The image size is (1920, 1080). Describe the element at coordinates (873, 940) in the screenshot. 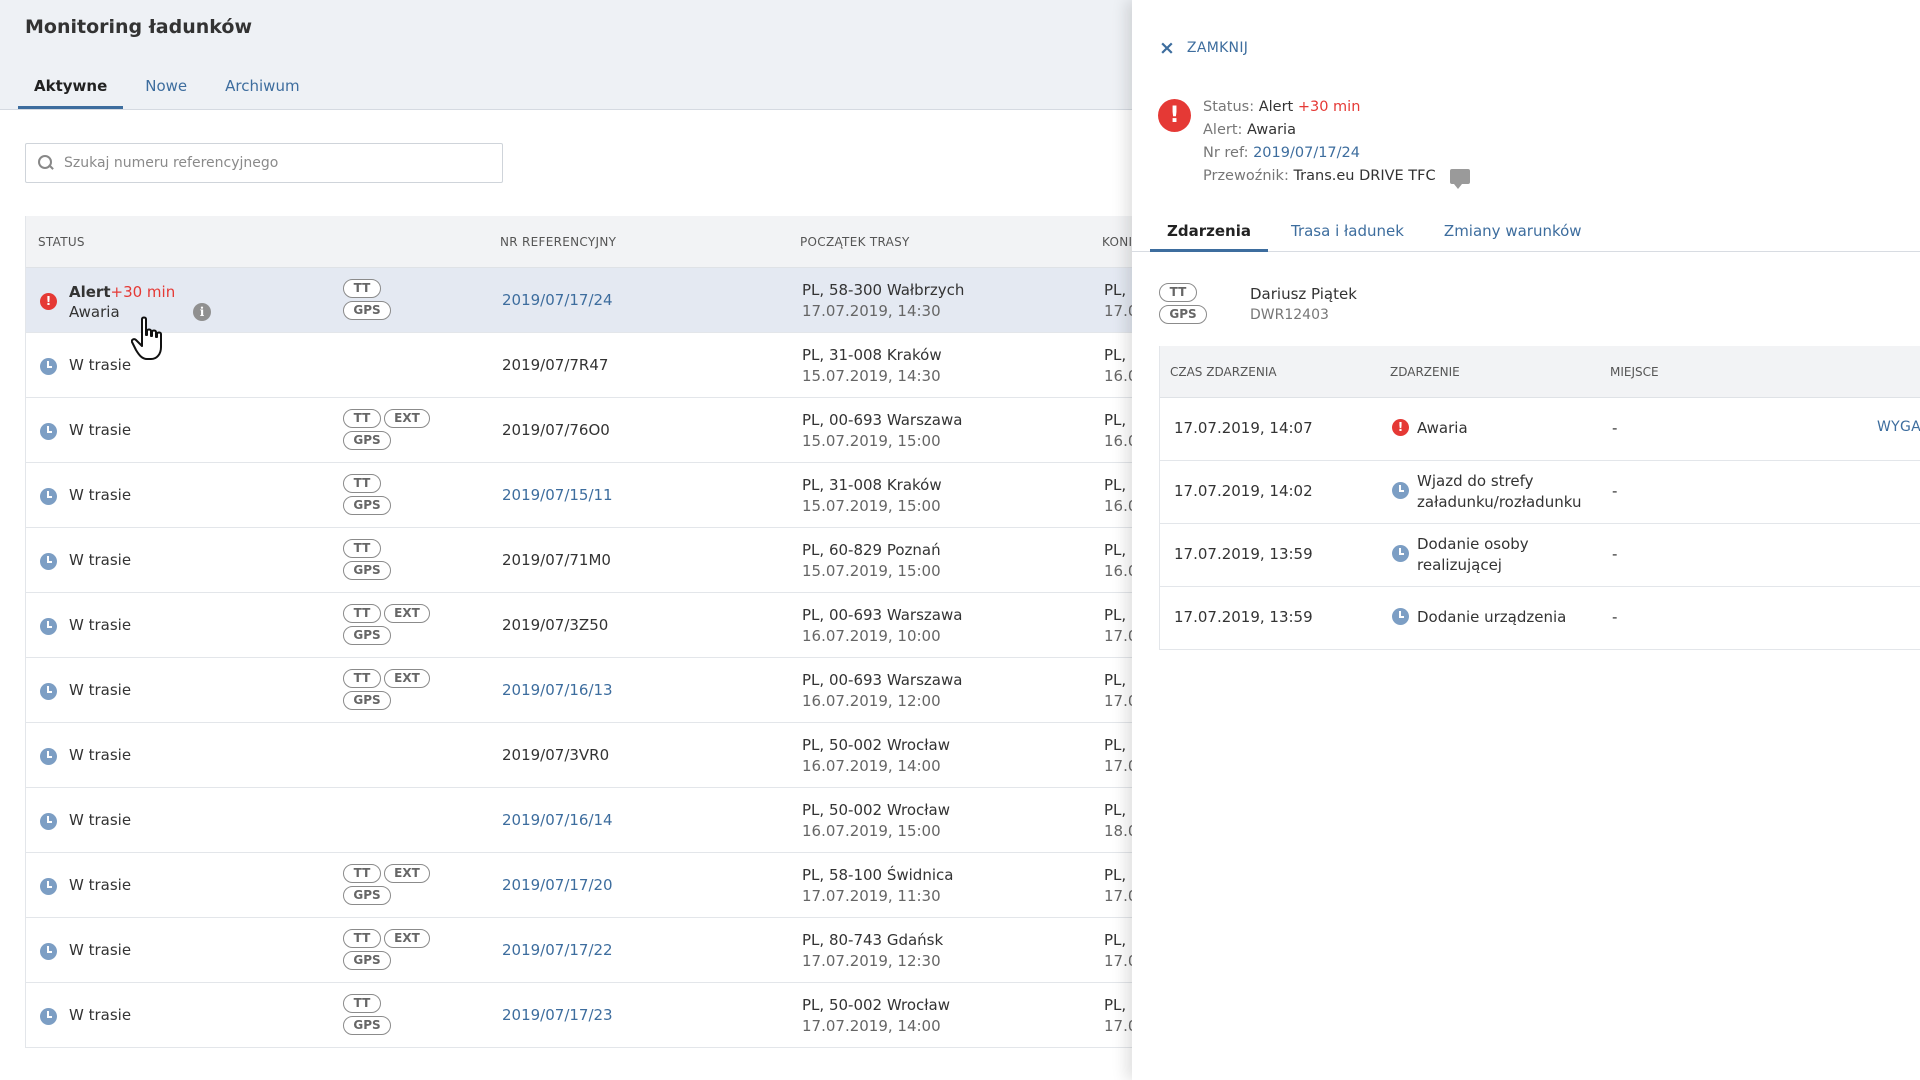

I see `start-place: PL, 80-743 Gdańsk` at that location.